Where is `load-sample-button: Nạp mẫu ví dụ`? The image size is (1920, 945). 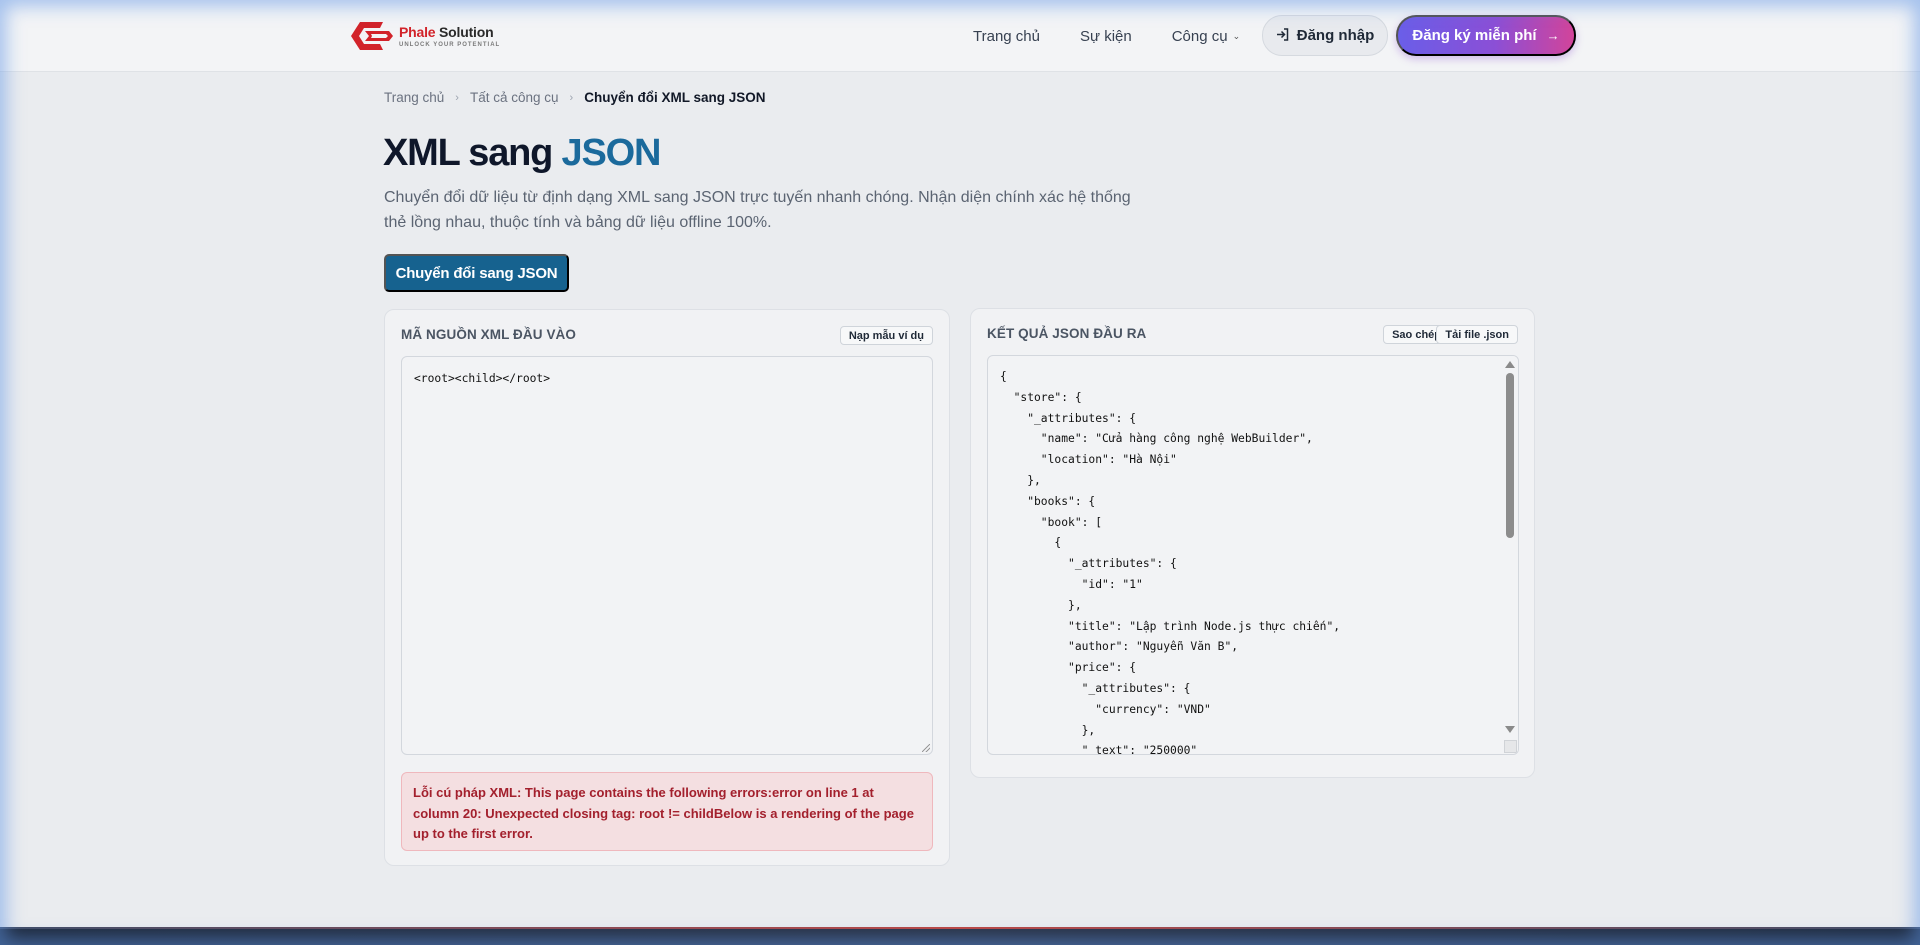
load-sample-button: Nạp mẫu ví dụ is located at coordinates (886, 335).